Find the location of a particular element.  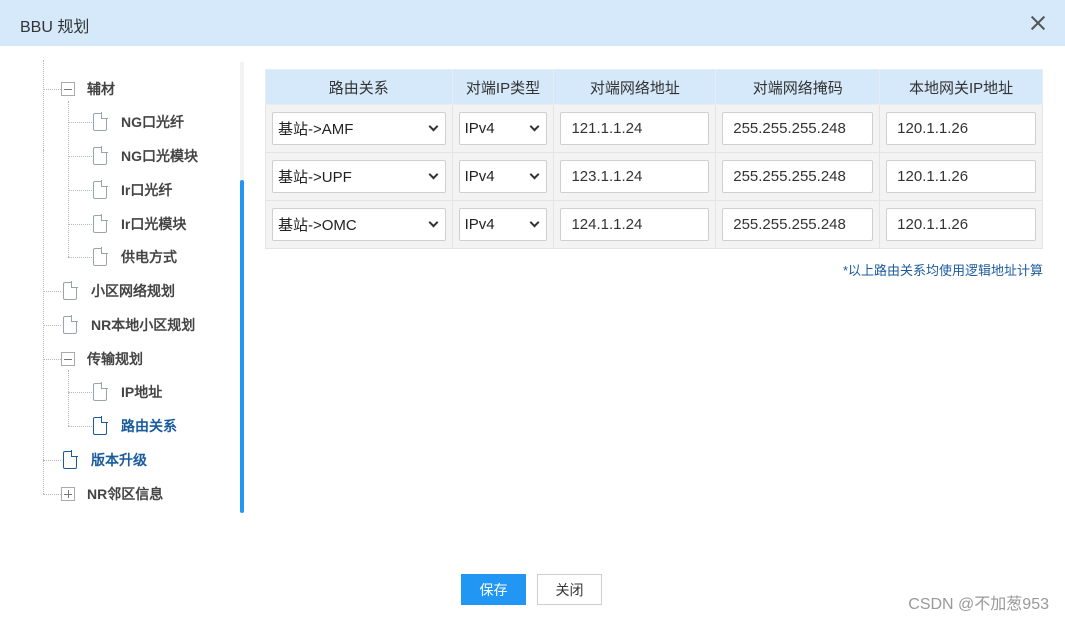

route-note: *以上路由关系均使用逻辑地址计算 is located at coordinates (942, 270).